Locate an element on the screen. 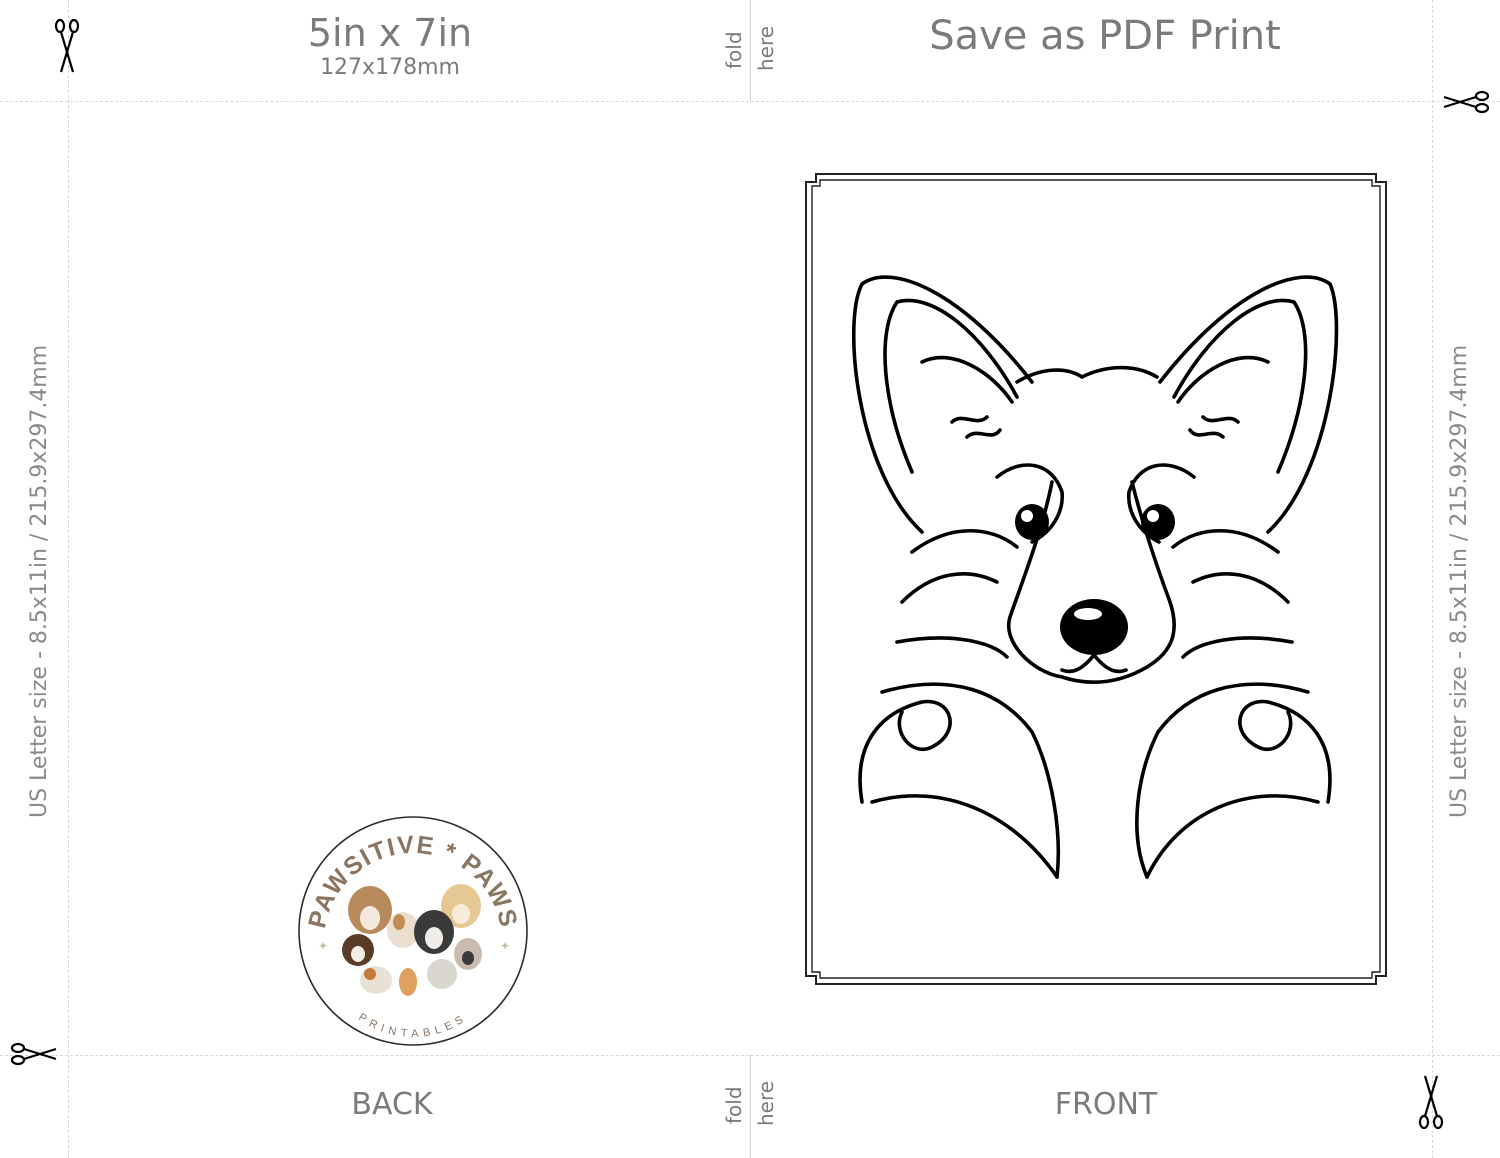 The width and height of the screenshot is (1500, 1158). back-panel-label: BACK is located at coordinates (392, 1104).